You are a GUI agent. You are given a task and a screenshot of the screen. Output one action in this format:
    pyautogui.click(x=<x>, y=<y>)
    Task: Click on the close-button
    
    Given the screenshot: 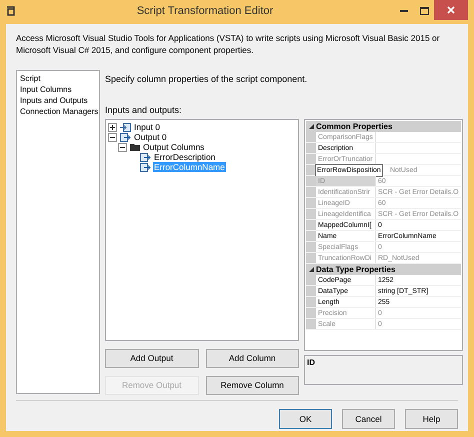 What is the action you would take?
    pyautogui.click(x=451, y=10)
    